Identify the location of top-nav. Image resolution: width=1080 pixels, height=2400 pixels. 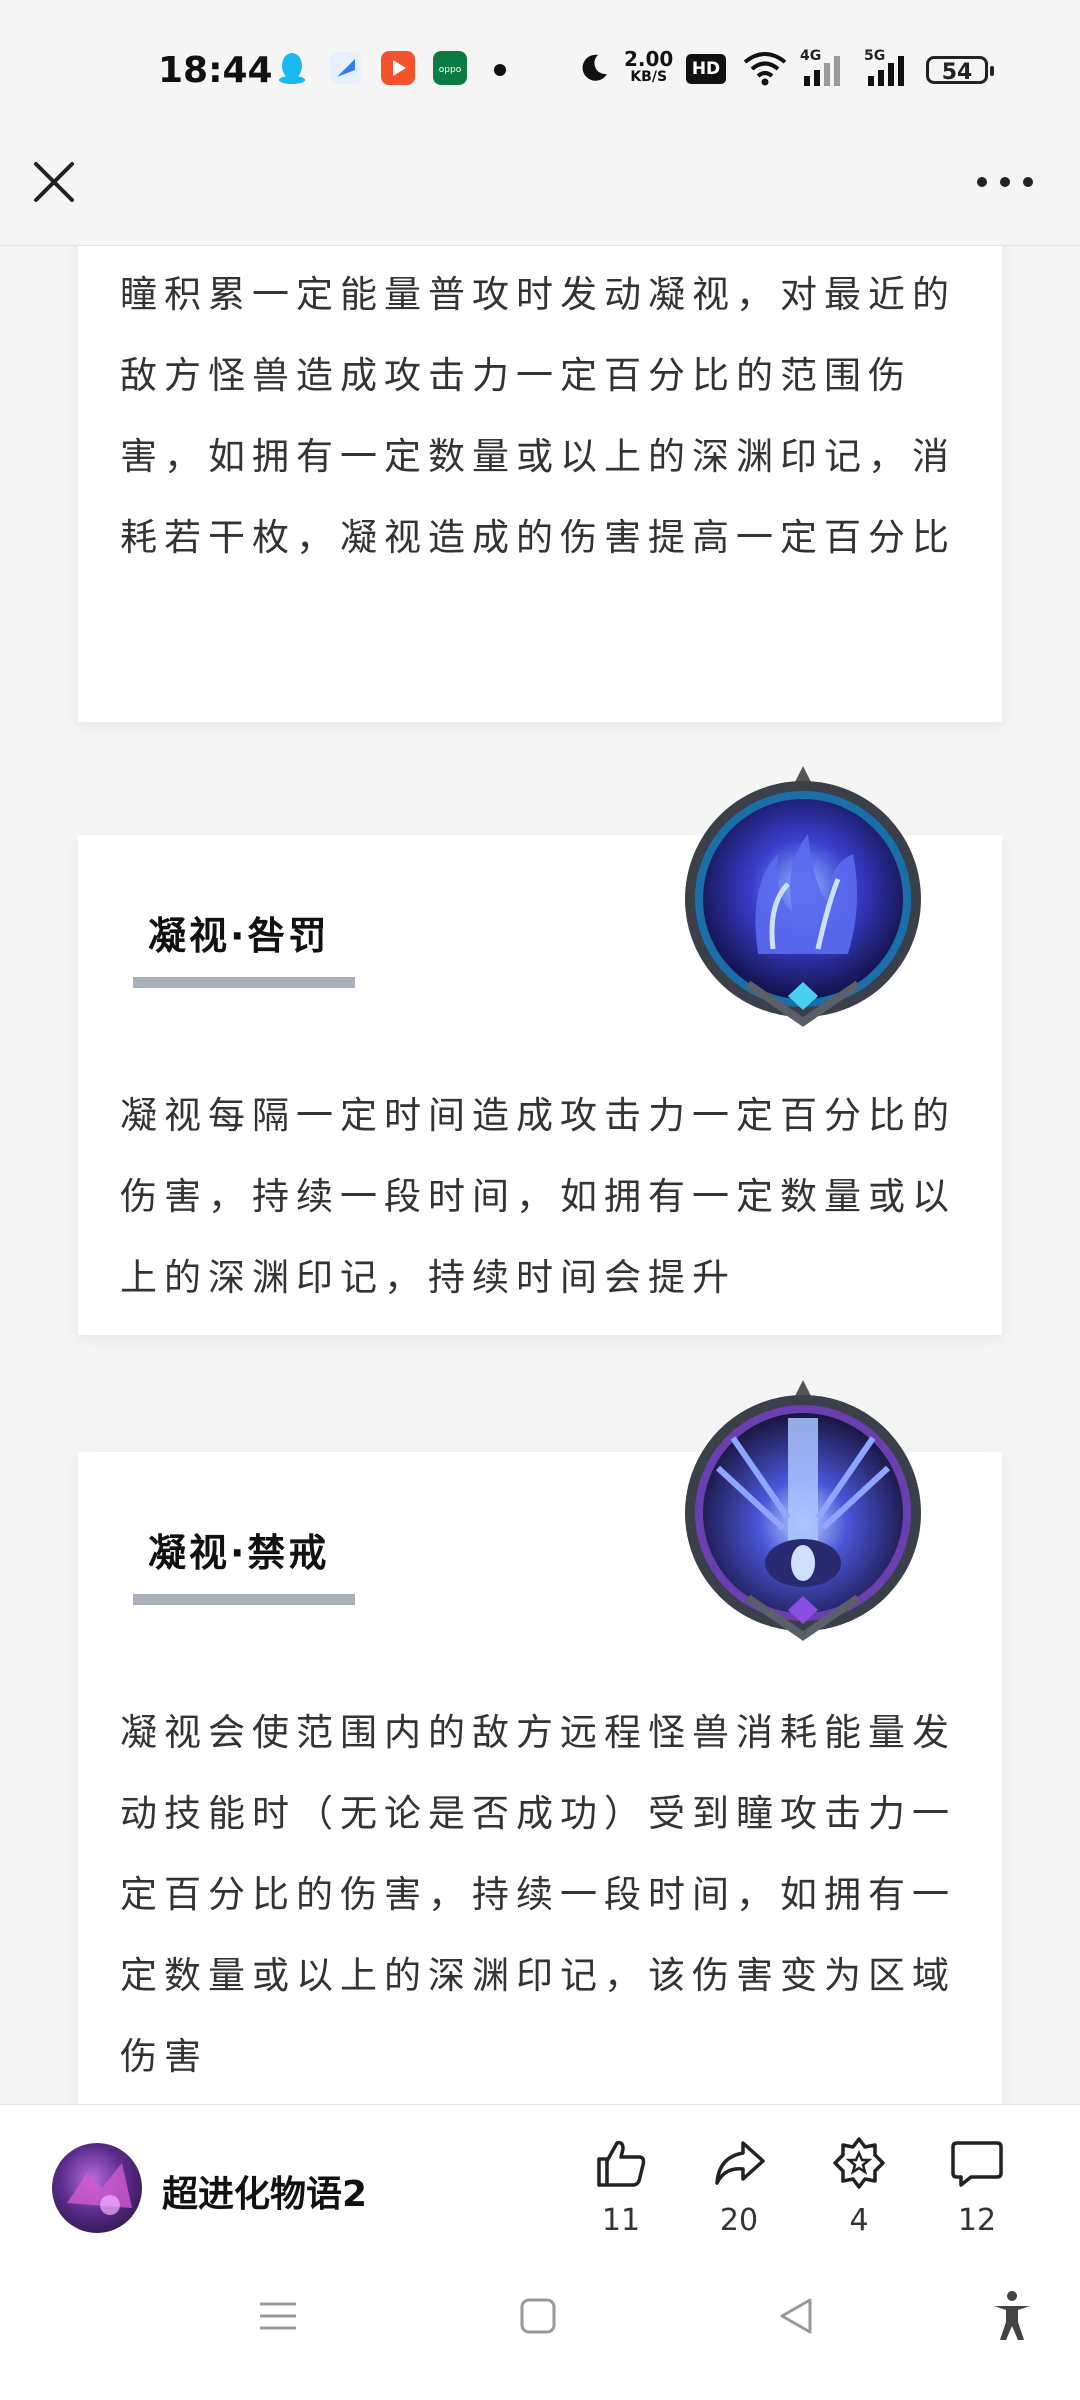
(540, 193).